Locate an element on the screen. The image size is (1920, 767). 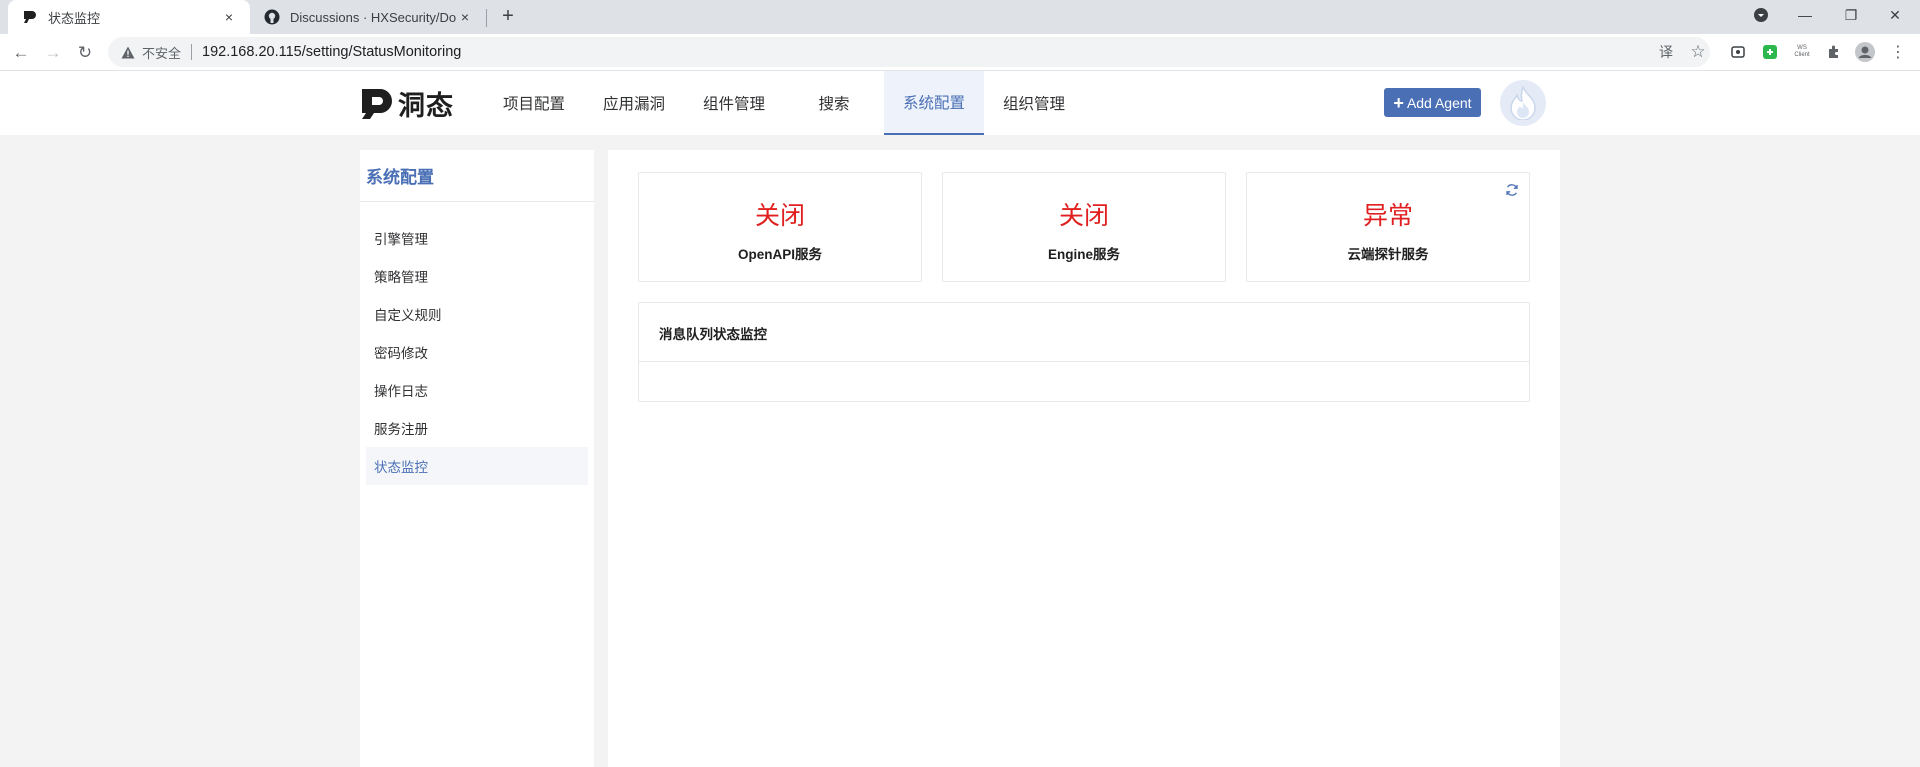
sidebar: 系统配置 引擎管理 策略管理 自定义规则 密码修改 操作日志 服务注册 状态监控 is located at coordinates (477, 458).